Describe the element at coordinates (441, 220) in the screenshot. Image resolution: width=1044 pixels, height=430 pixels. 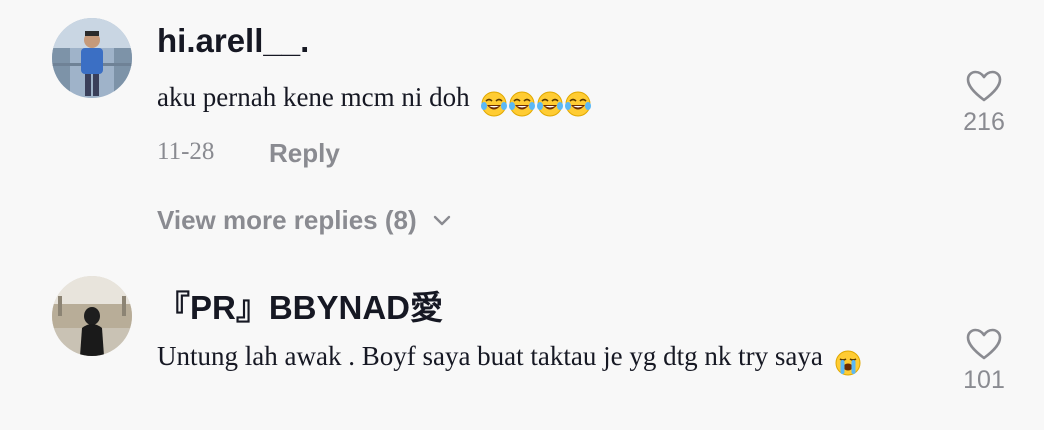
I see `chevron-down-icon` at that location.